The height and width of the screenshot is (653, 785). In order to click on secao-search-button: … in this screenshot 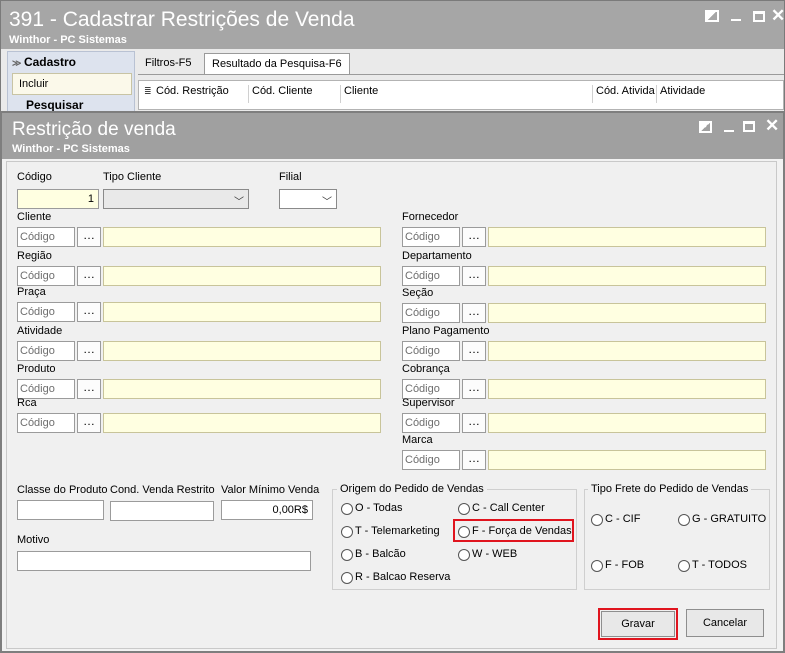, I will do `click(474, 313)`.